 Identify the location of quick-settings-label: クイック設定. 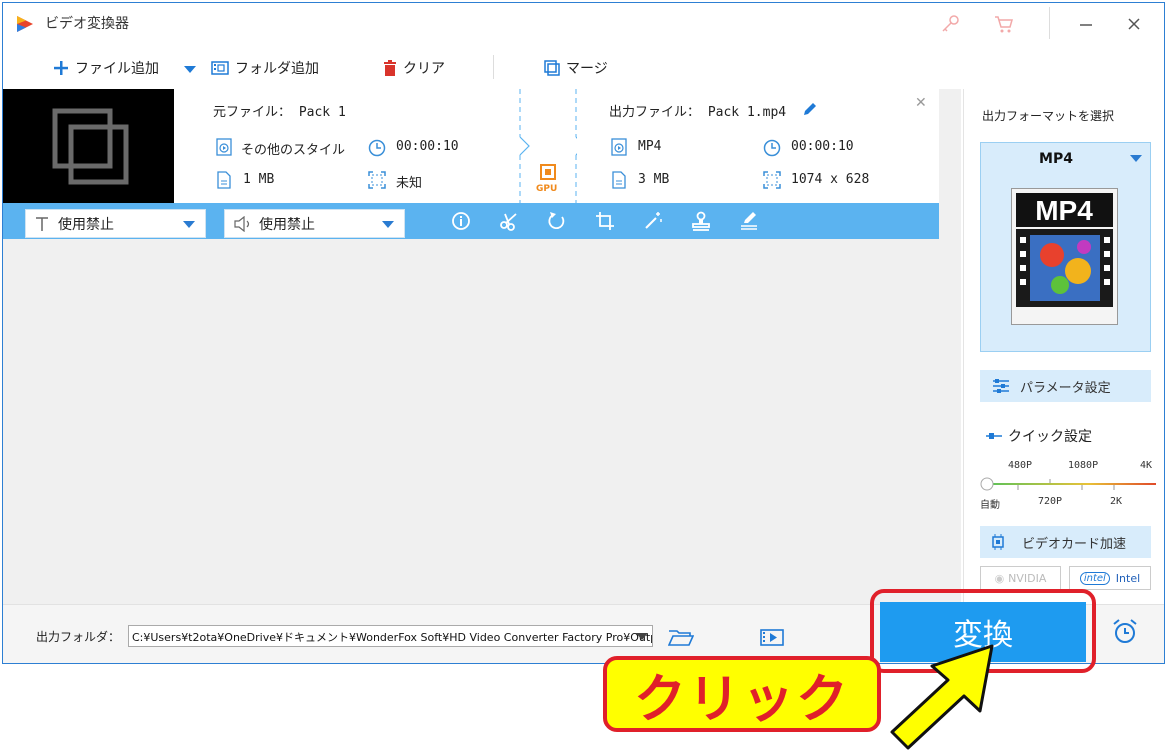
(1050, 437).